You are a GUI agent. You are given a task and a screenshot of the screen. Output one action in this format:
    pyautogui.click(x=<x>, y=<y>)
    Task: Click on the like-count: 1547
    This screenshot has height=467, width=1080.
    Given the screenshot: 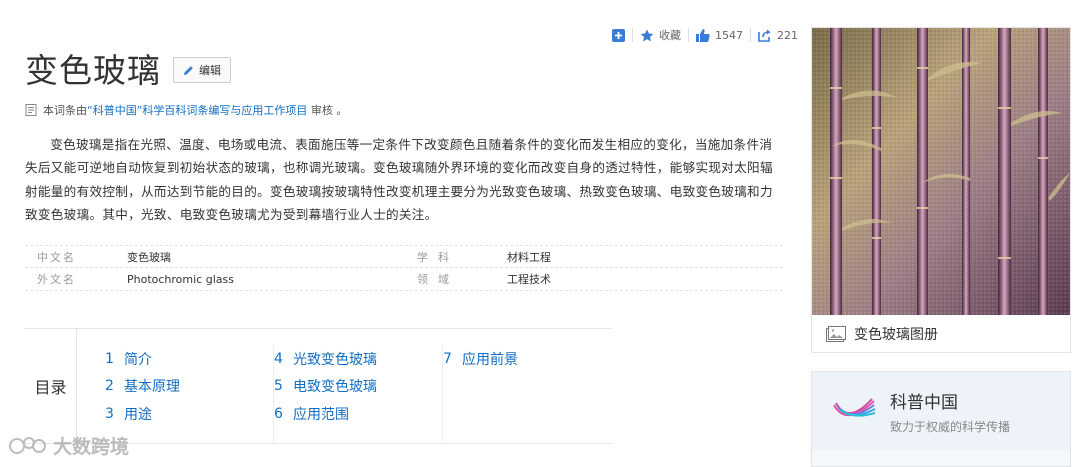 What is the action you would take?
    pyautogui.click(x=729, y=35)
    